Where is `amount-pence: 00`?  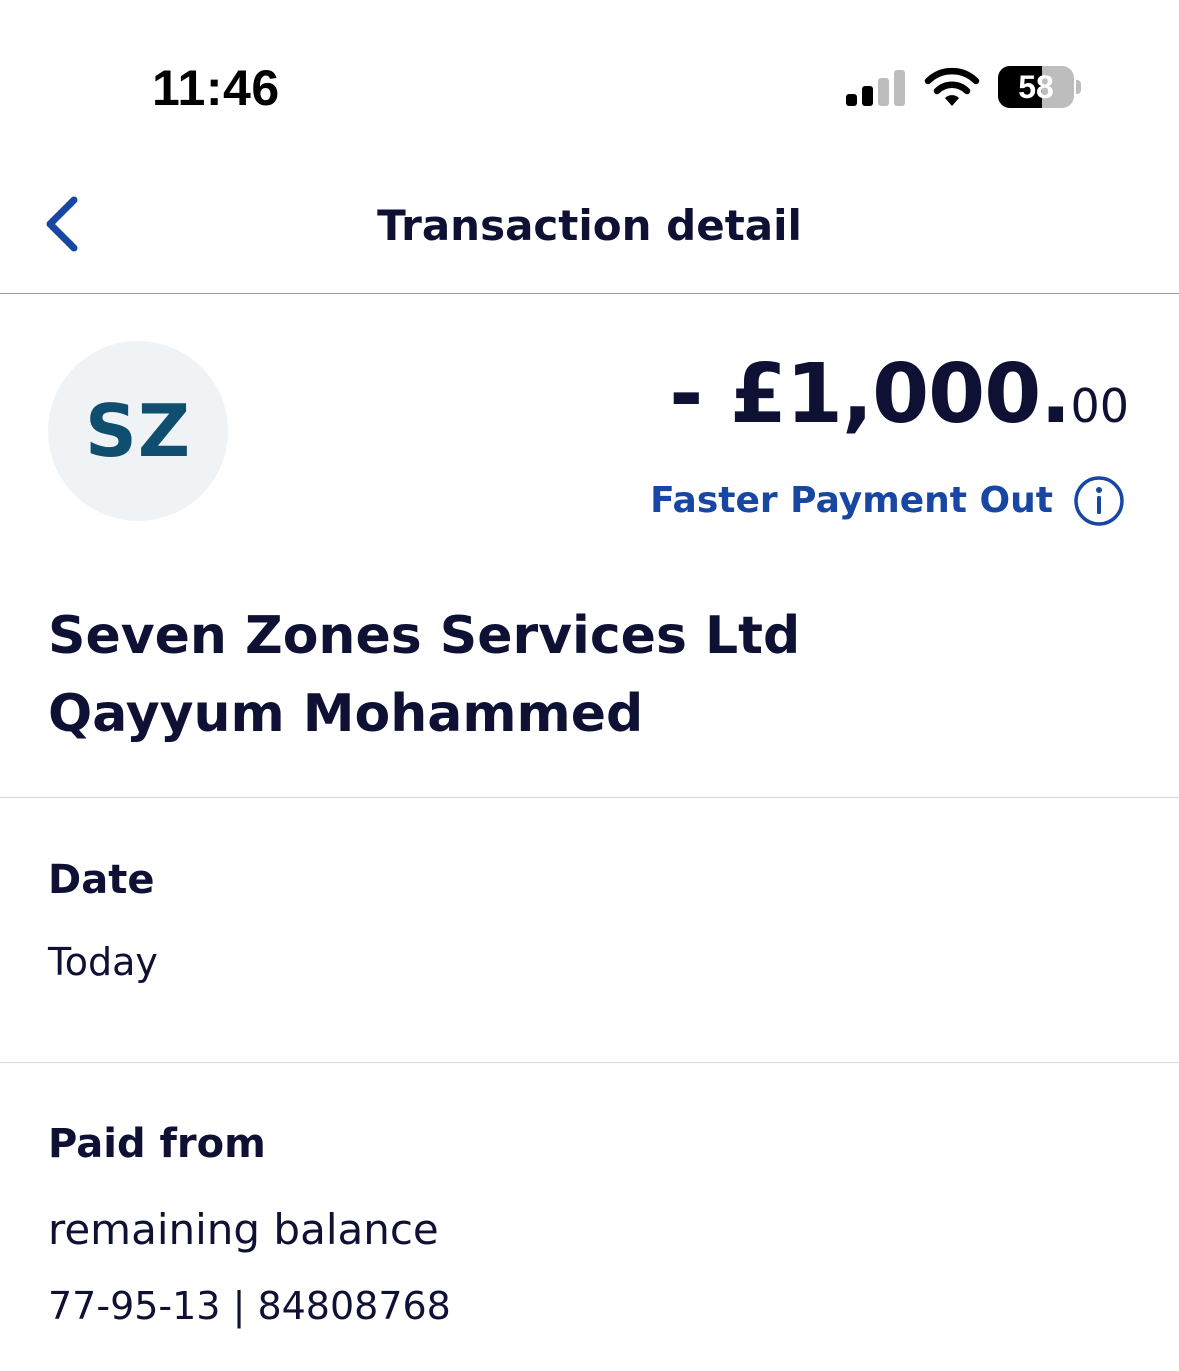
amount-pence: 00 is located at coordinates (1099, 406).